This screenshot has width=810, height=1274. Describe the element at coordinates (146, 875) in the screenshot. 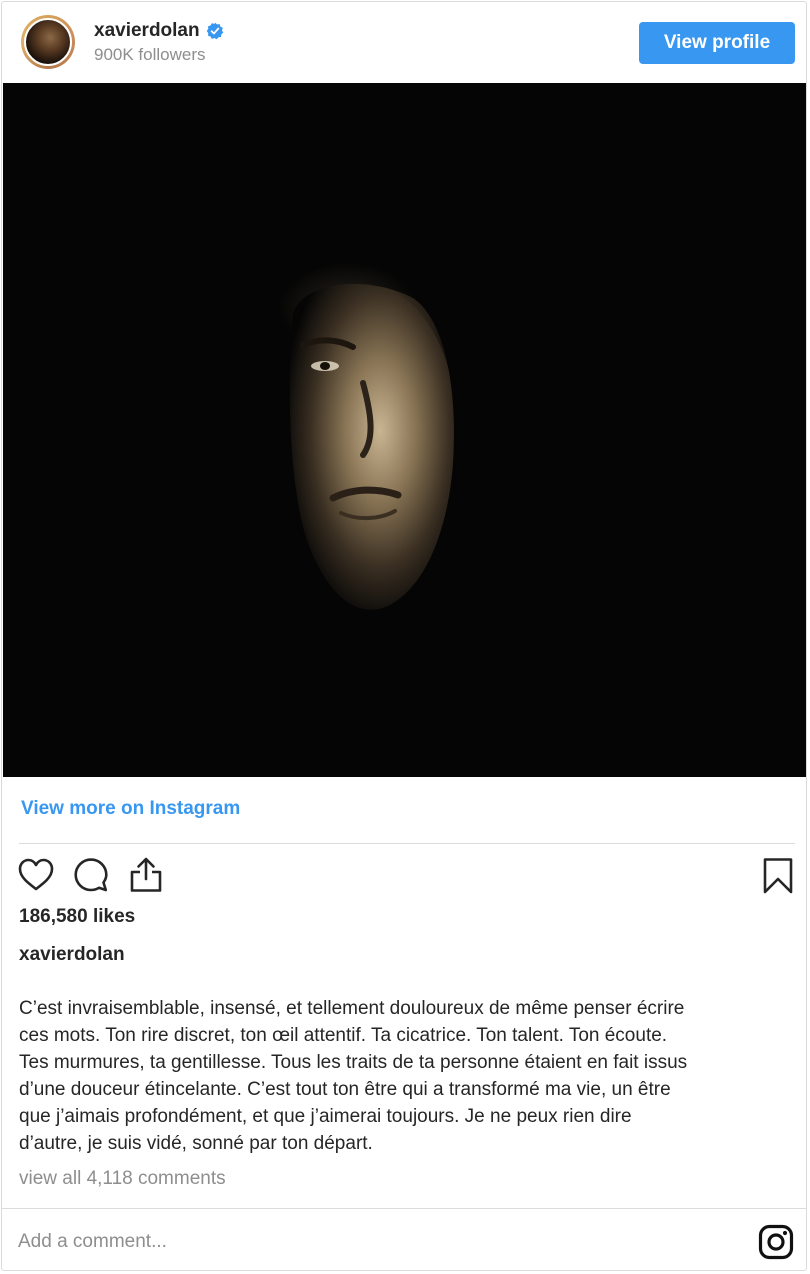

I see `share-icon` at that location.